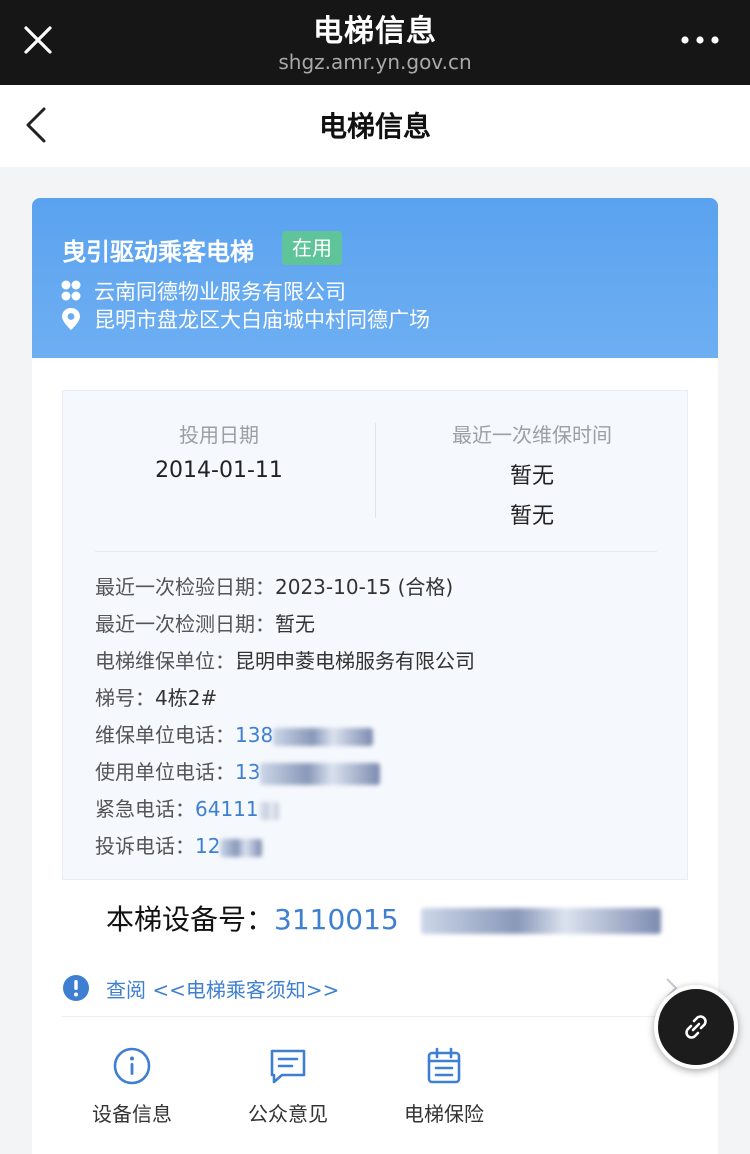  I want to click on tab-elevator-insurance: 电梯保险, so click(444, 1086).